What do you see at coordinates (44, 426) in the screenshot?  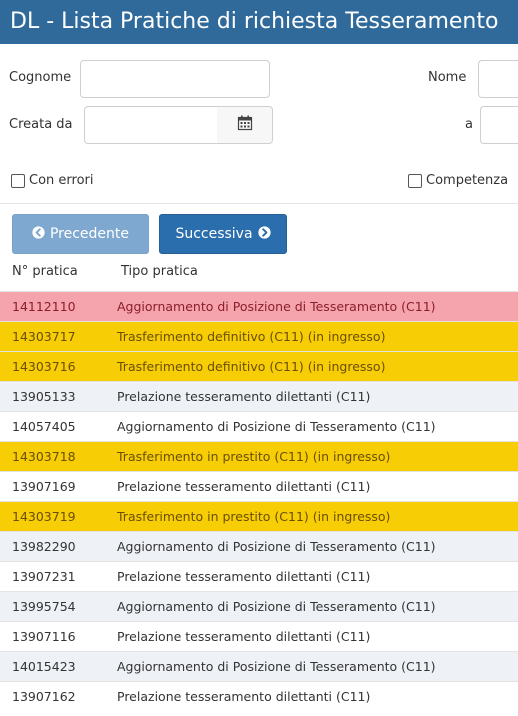 I see `pratica-number: 14057405` at bounding box center [44, 426].